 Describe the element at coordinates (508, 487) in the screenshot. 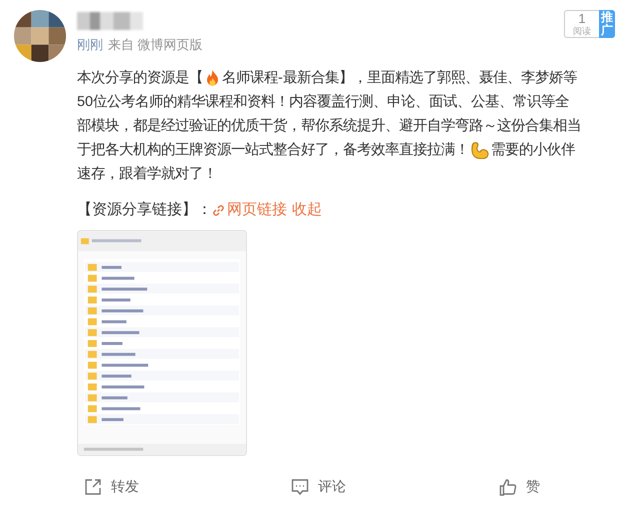

I see `thumbs-up-icon` at that location.